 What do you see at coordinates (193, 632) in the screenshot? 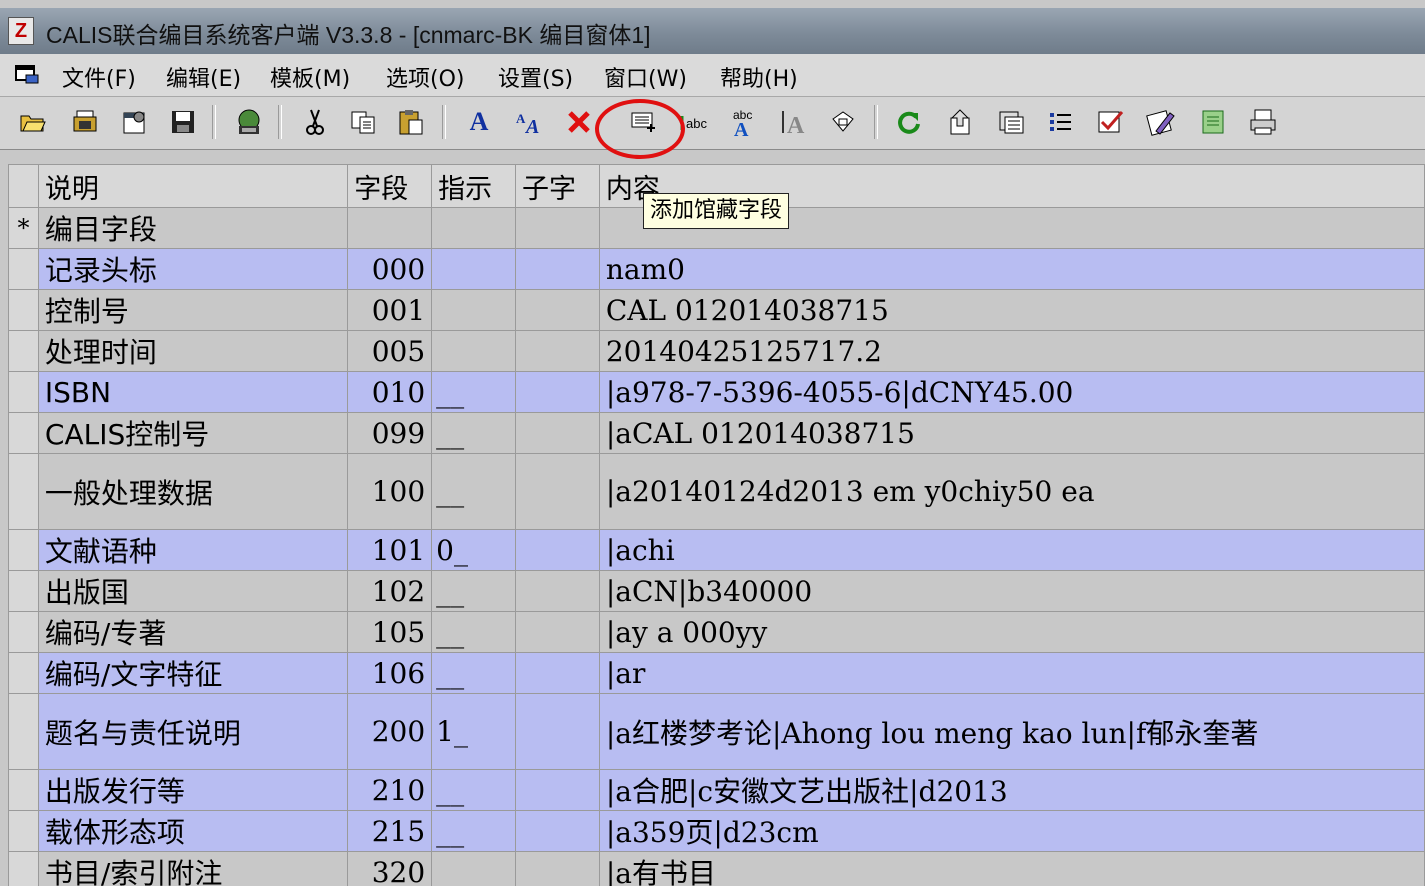
I see `field-description: 编码/专著` at bounding box center [193, 632].